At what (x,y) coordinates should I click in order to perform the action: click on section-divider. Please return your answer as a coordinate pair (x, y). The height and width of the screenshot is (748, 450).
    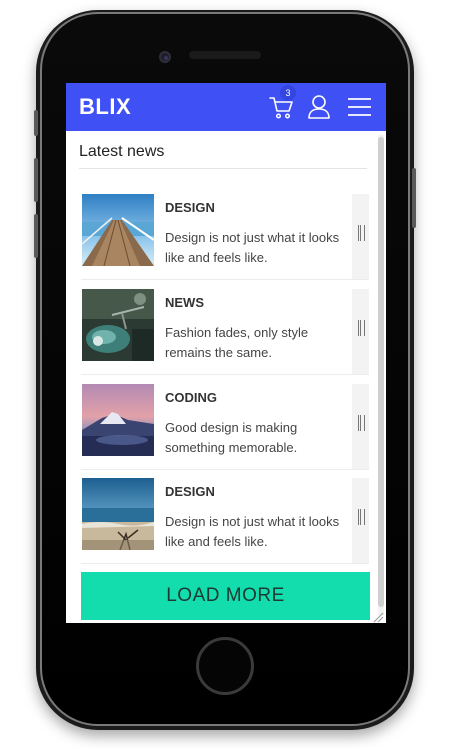
    Looking at the image, I should click on (223, 168).